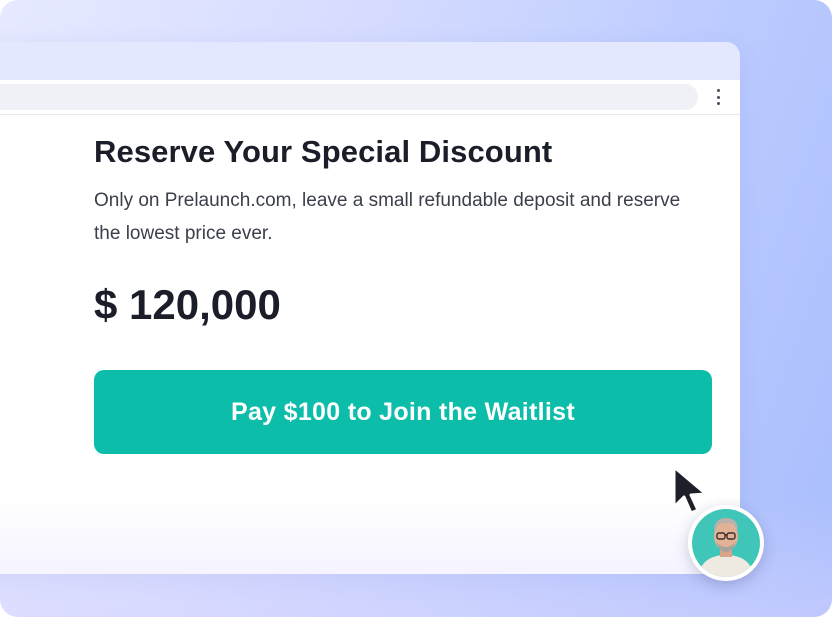  What do you see at coordinates (726, 543) in the screenshot?
I see `user-avatar` at bounding box center [726, 543].